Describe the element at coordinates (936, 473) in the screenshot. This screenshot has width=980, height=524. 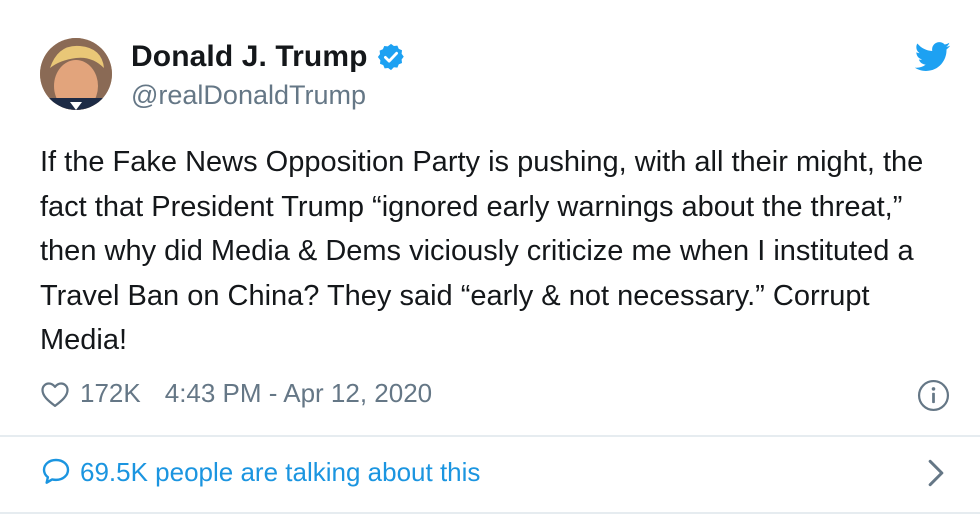
I see `chevron-right-icon` at that location.